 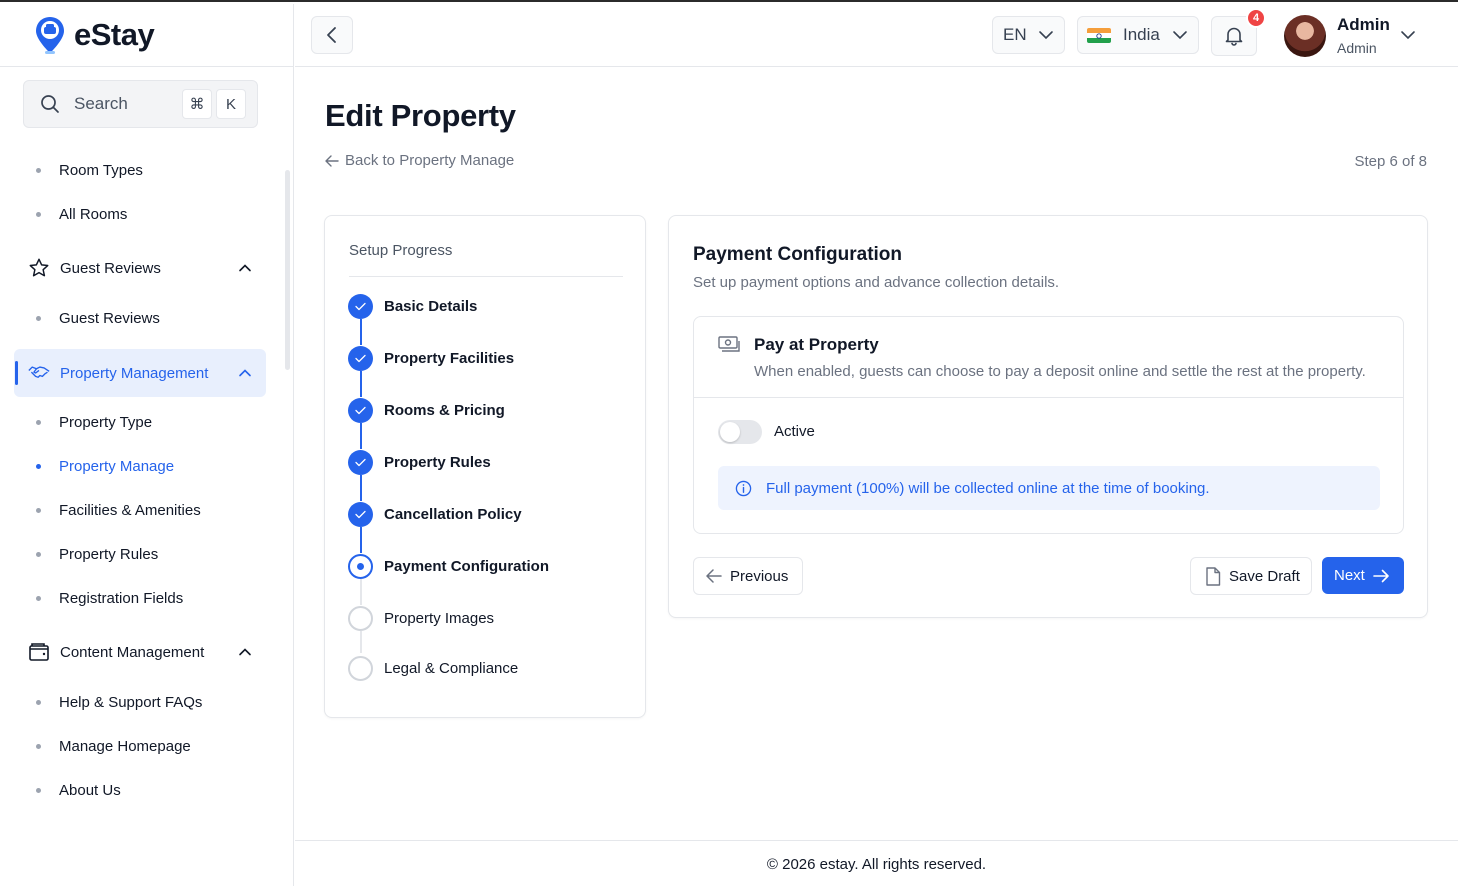 What do you see at coordinates (109, 554) in the screenshot?
I see `sidebar-item-label: Property Rules` at bounding box center [109, 554].